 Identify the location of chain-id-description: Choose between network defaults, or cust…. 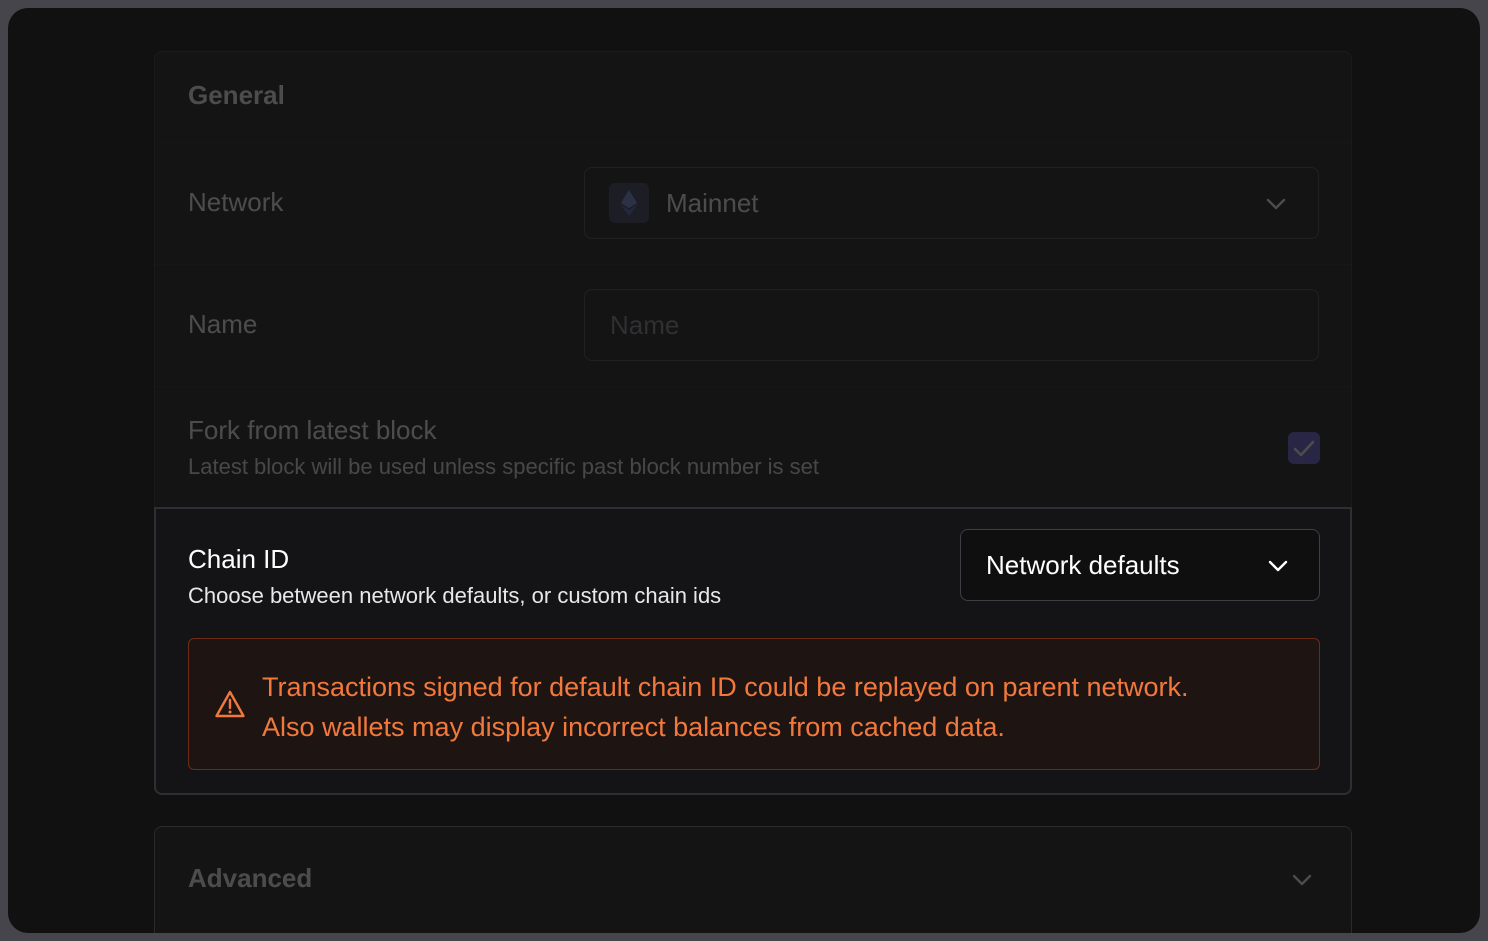
(455, 595).